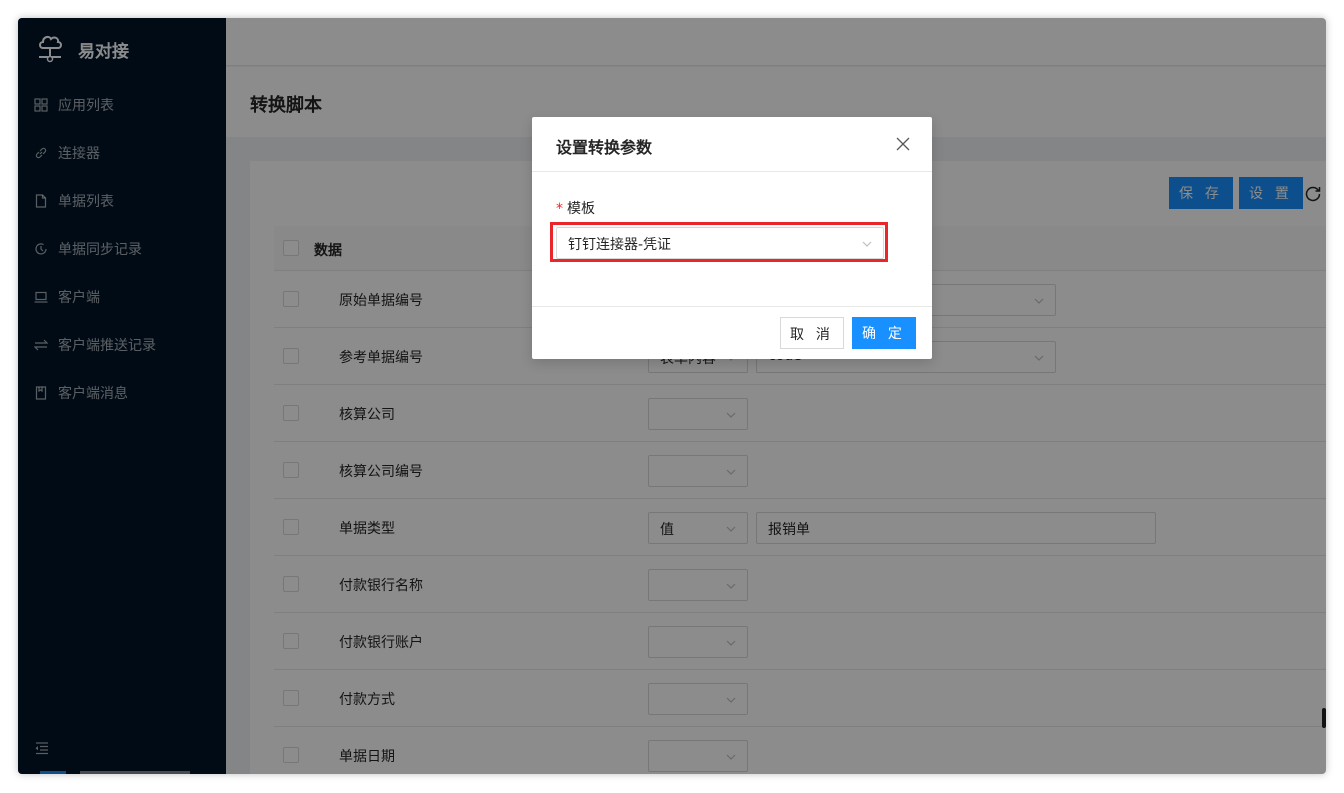 This screenshot has height=793, width=1344. What do you see at coordinates (720, 243) in the screenshot?
I see `template-select: 钉钉连接器-凭证` at bounding box center [720, 243].